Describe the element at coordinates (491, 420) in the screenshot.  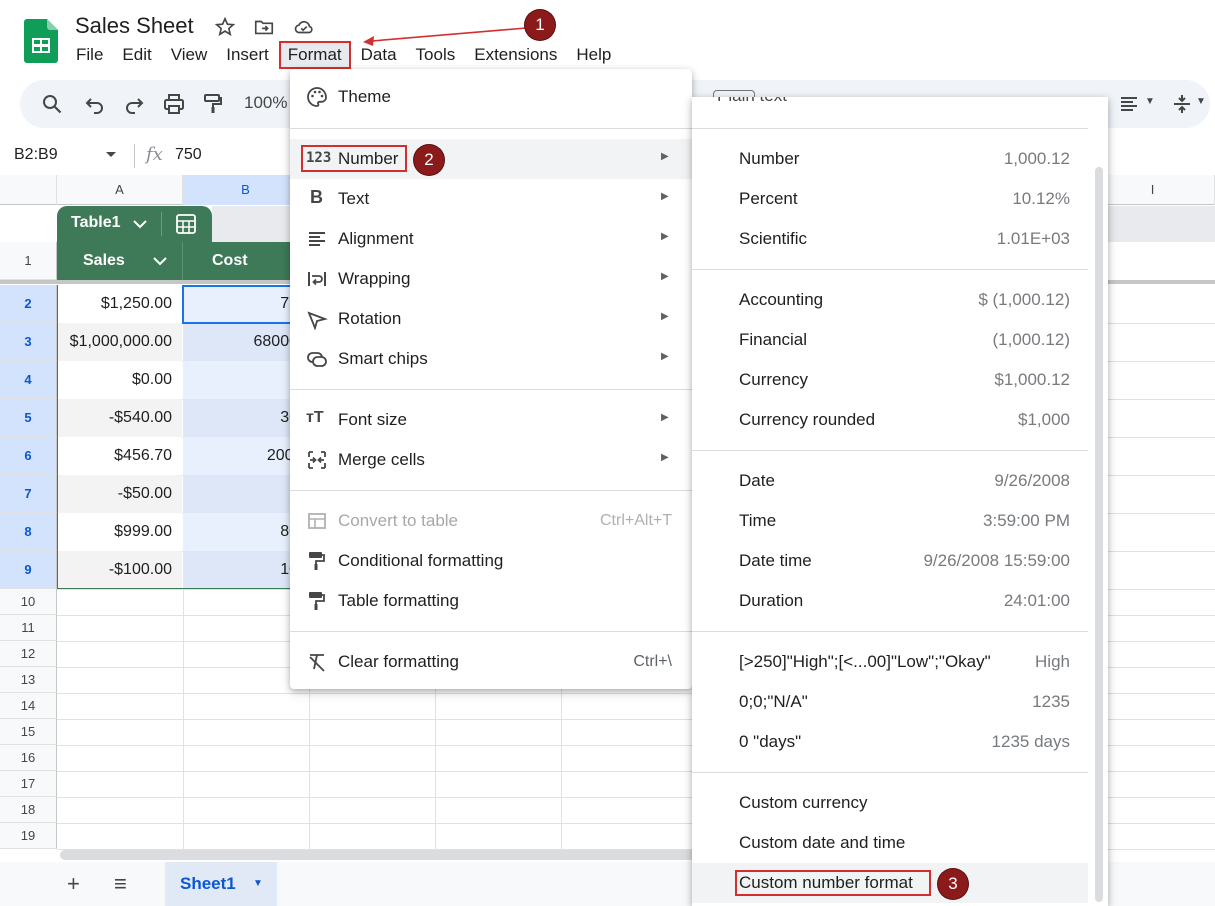
I see `menu-item-font-size: тT Font size ▶` at that location.